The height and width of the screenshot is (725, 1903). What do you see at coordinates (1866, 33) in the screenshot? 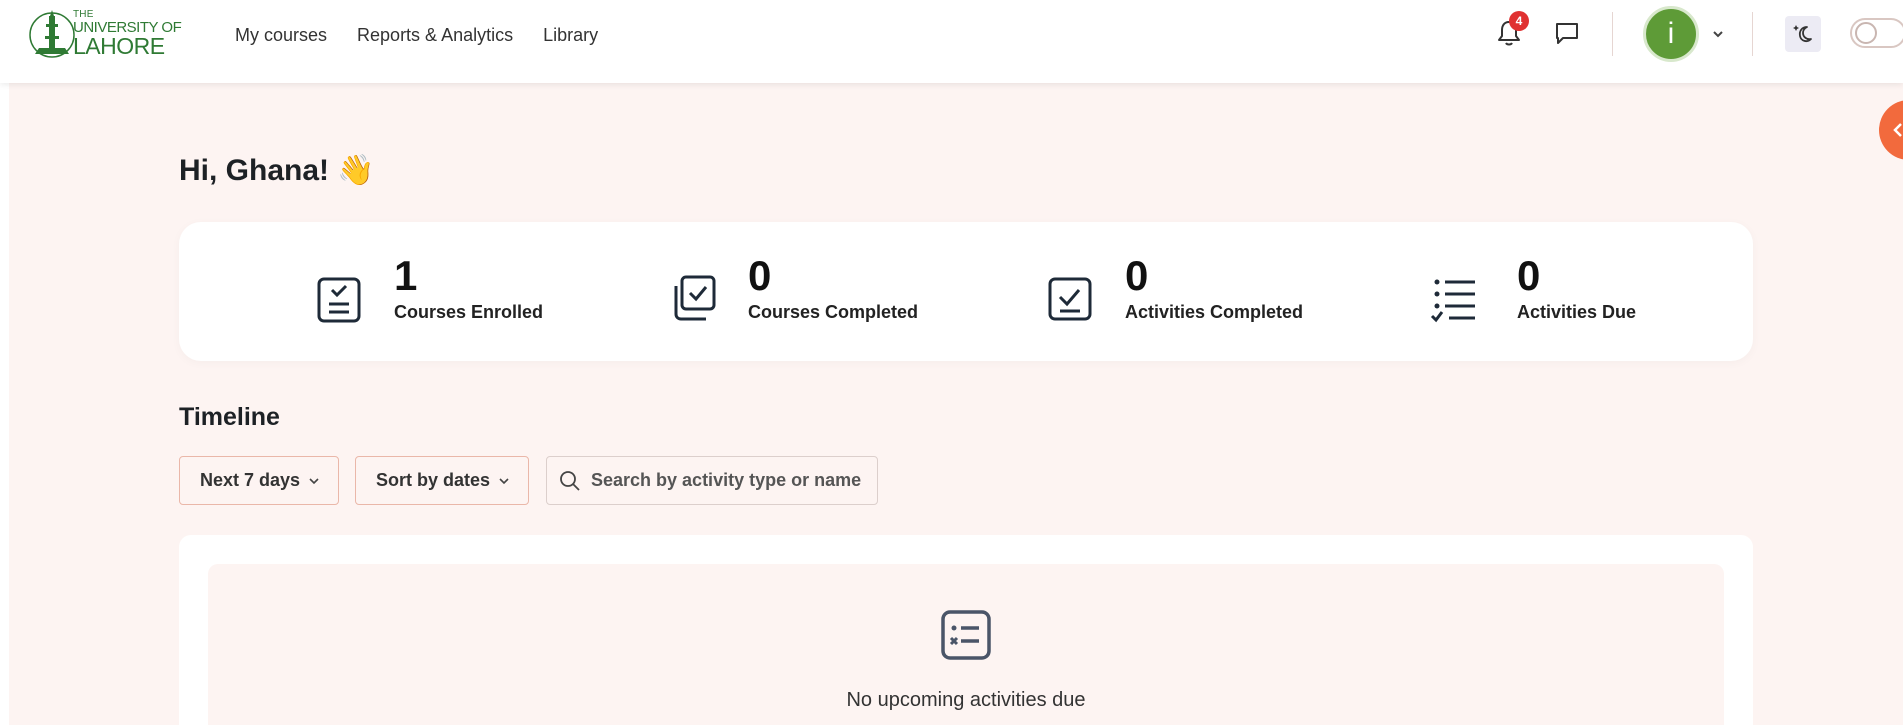
I see `toggle-knob` at bounding box center [1866, 33].